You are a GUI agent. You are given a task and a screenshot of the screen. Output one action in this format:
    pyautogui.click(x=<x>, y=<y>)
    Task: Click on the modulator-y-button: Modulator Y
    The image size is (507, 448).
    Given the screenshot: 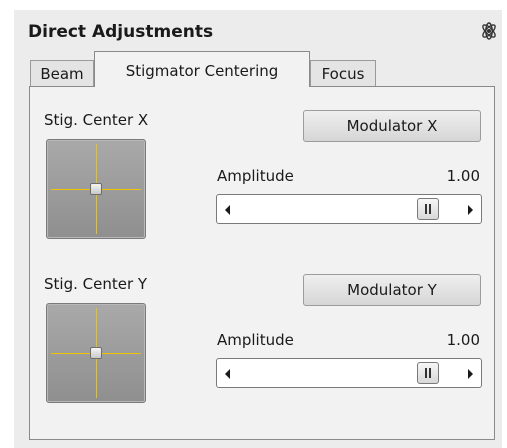 What is the action you would take?
    pyautogui.click(x=392, y=290)
    